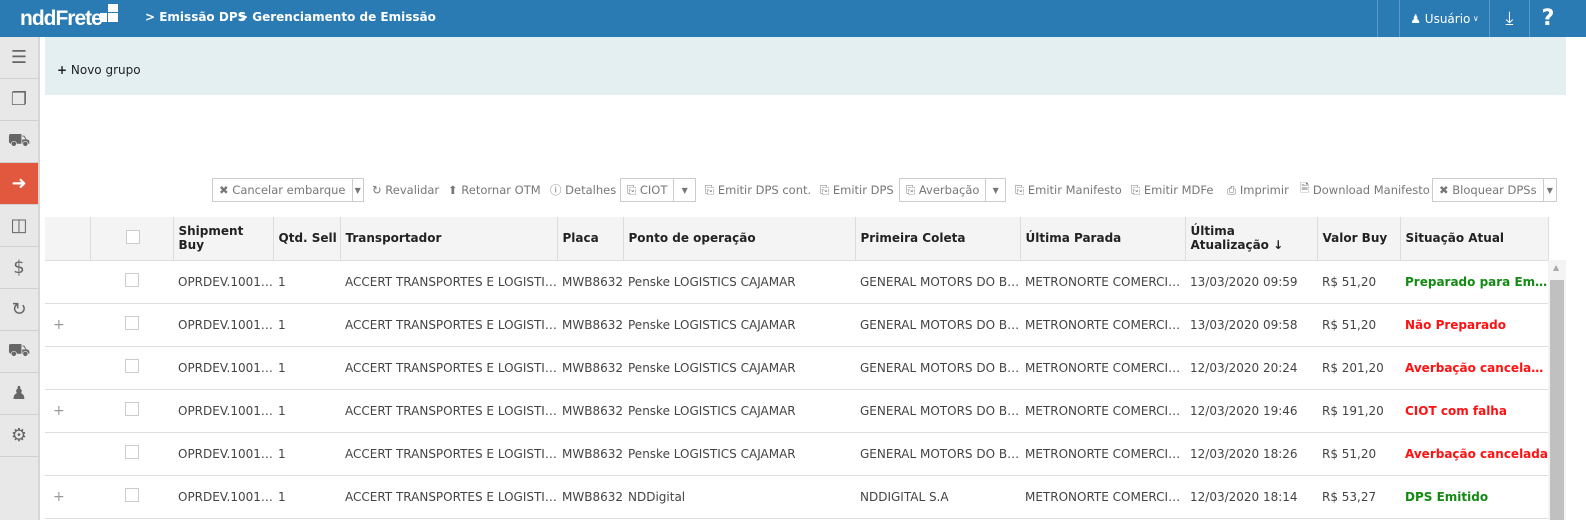 The image size is (1586, 520). Describe the element at coordinates (1359, 239) in the screenshot. I see `col-valor-buy: Valor Buy` at that location.